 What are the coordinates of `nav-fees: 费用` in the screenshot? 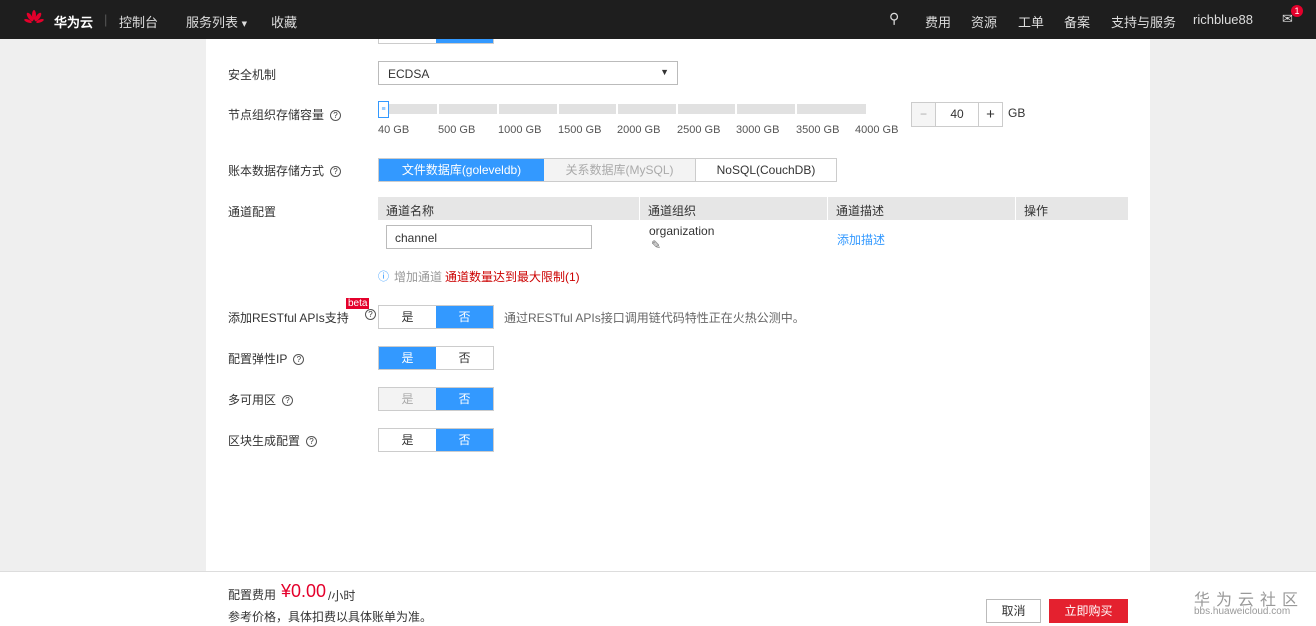 It's located at (938, 21).